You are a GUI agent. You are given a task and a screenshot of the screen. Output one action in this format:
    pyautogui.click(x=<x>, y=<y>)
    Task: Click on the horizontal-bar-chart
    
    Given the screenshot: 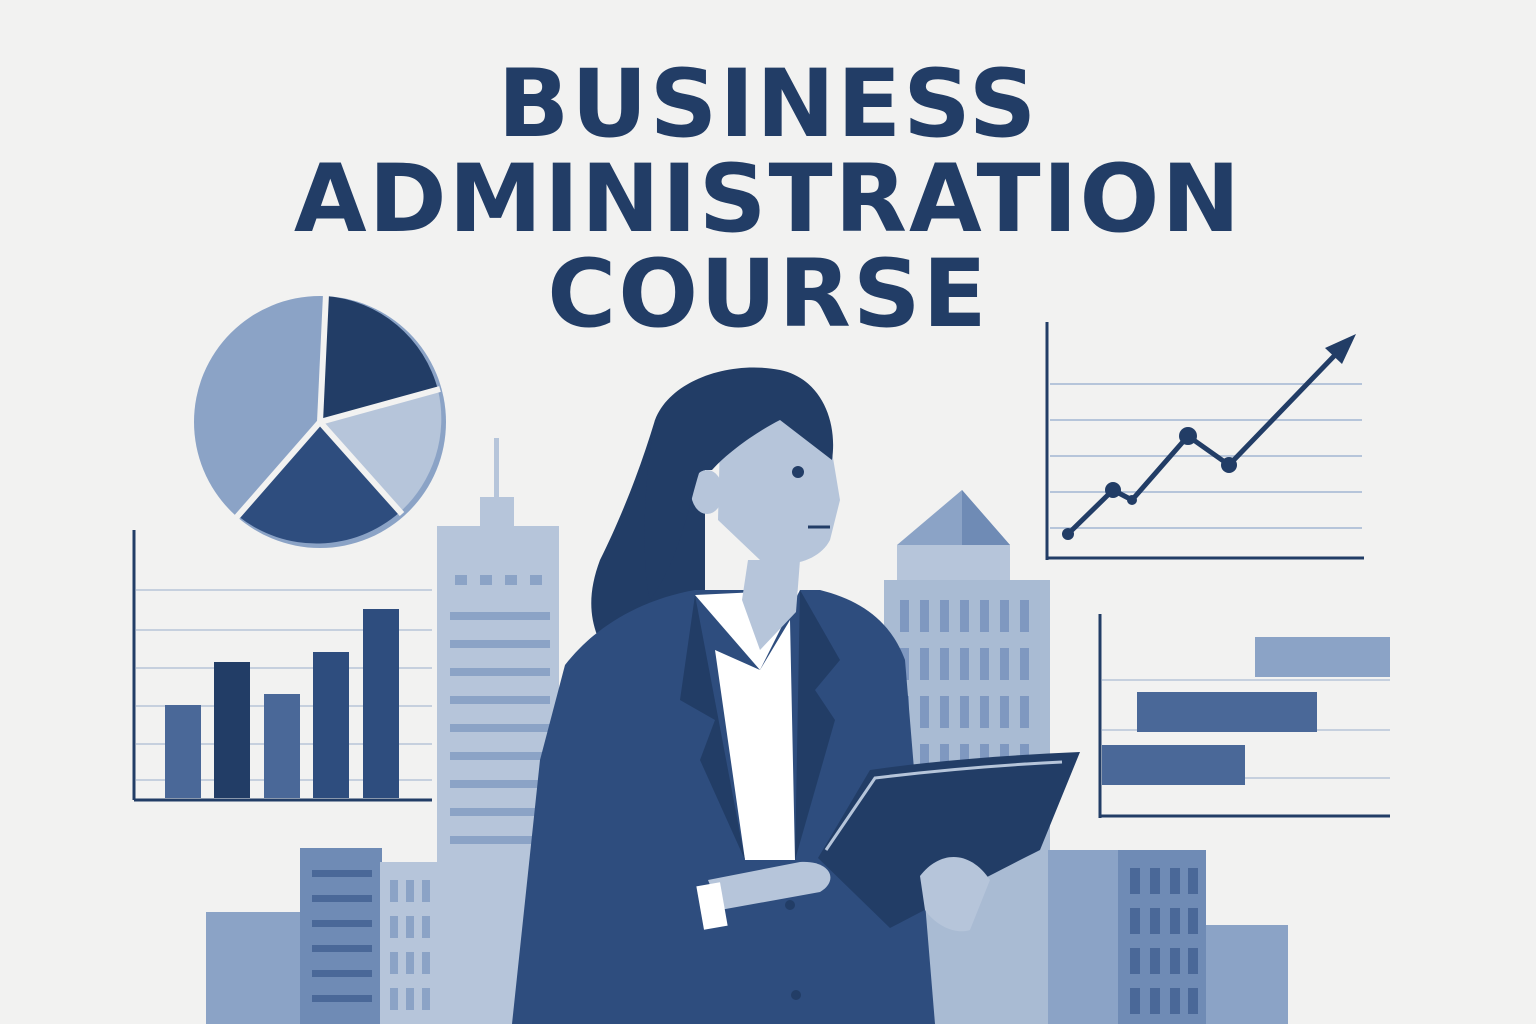 What is the action you would take?
    pyautogui.click(x=1244, y=716)
    